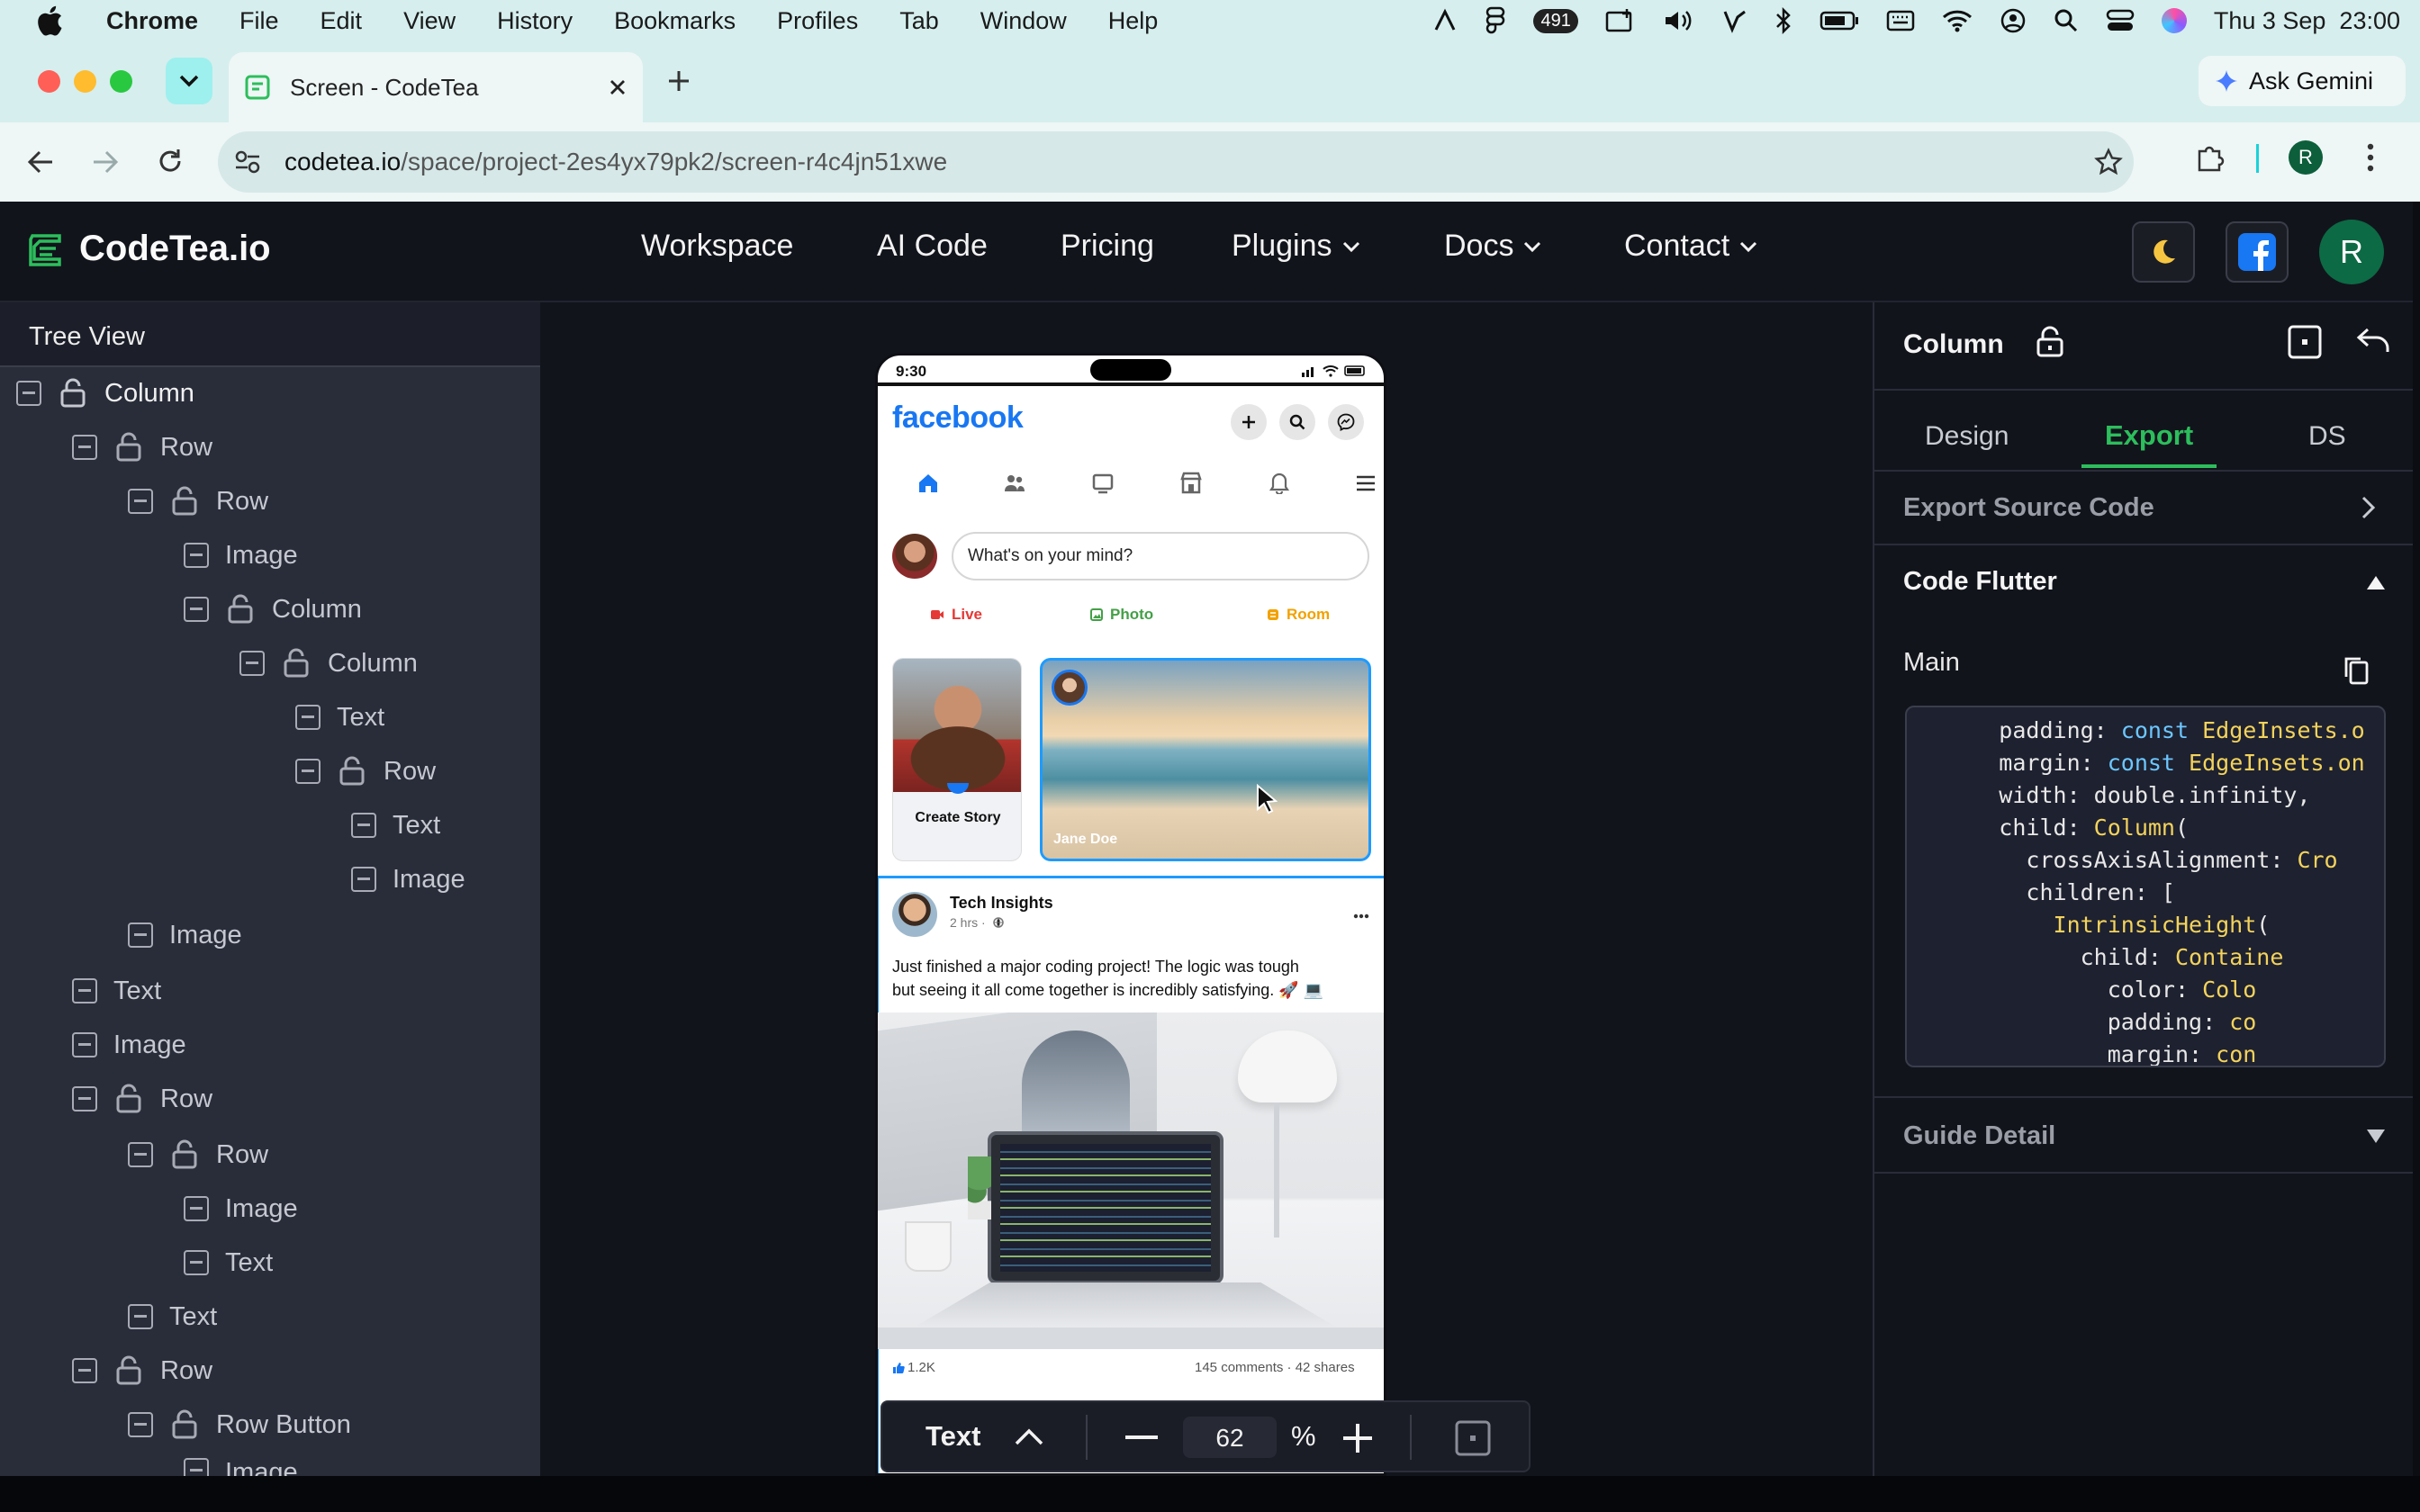  Describe the element at coordinates (170, 162) in the screenshot. I see `reload-icon` at that location.